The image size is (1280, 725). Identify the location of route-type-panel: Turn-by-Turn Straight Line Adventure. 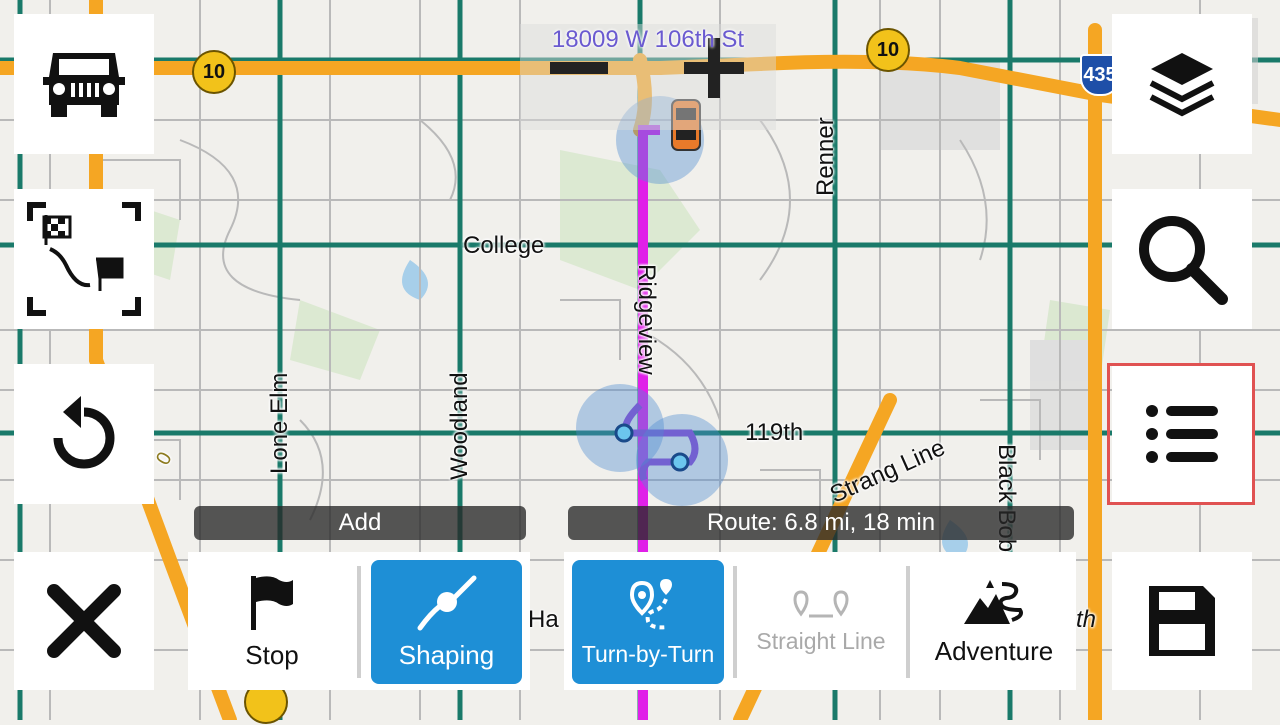
(820, 621).